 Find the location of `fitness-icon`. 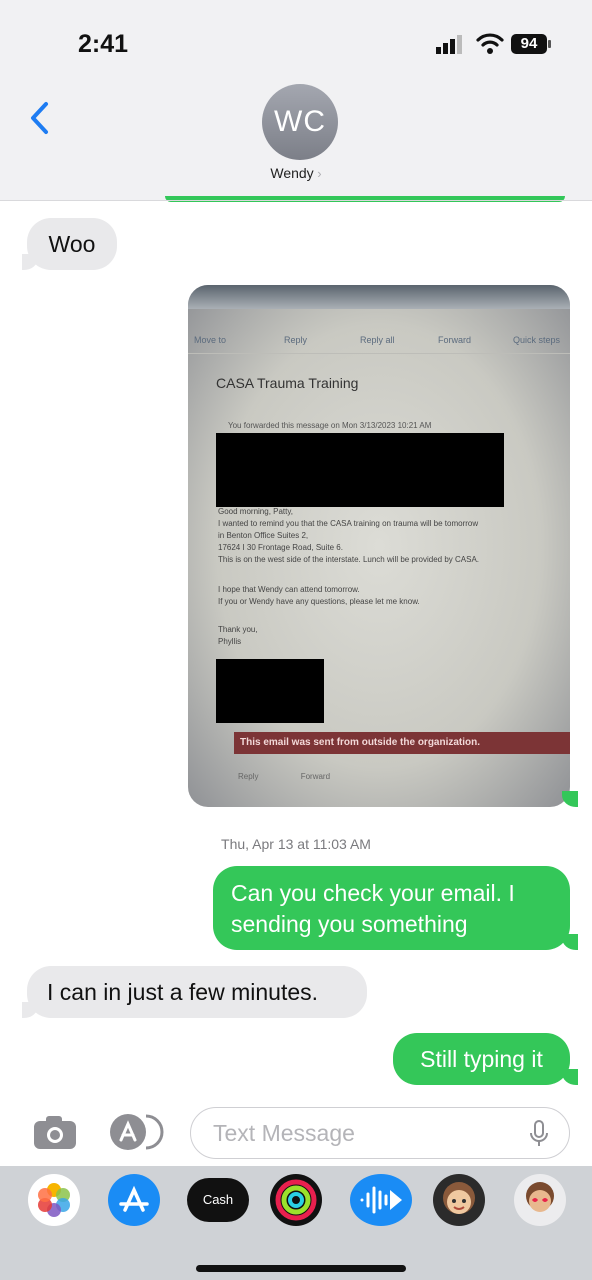

fitness-icon is located at coordinates (296, 1200).